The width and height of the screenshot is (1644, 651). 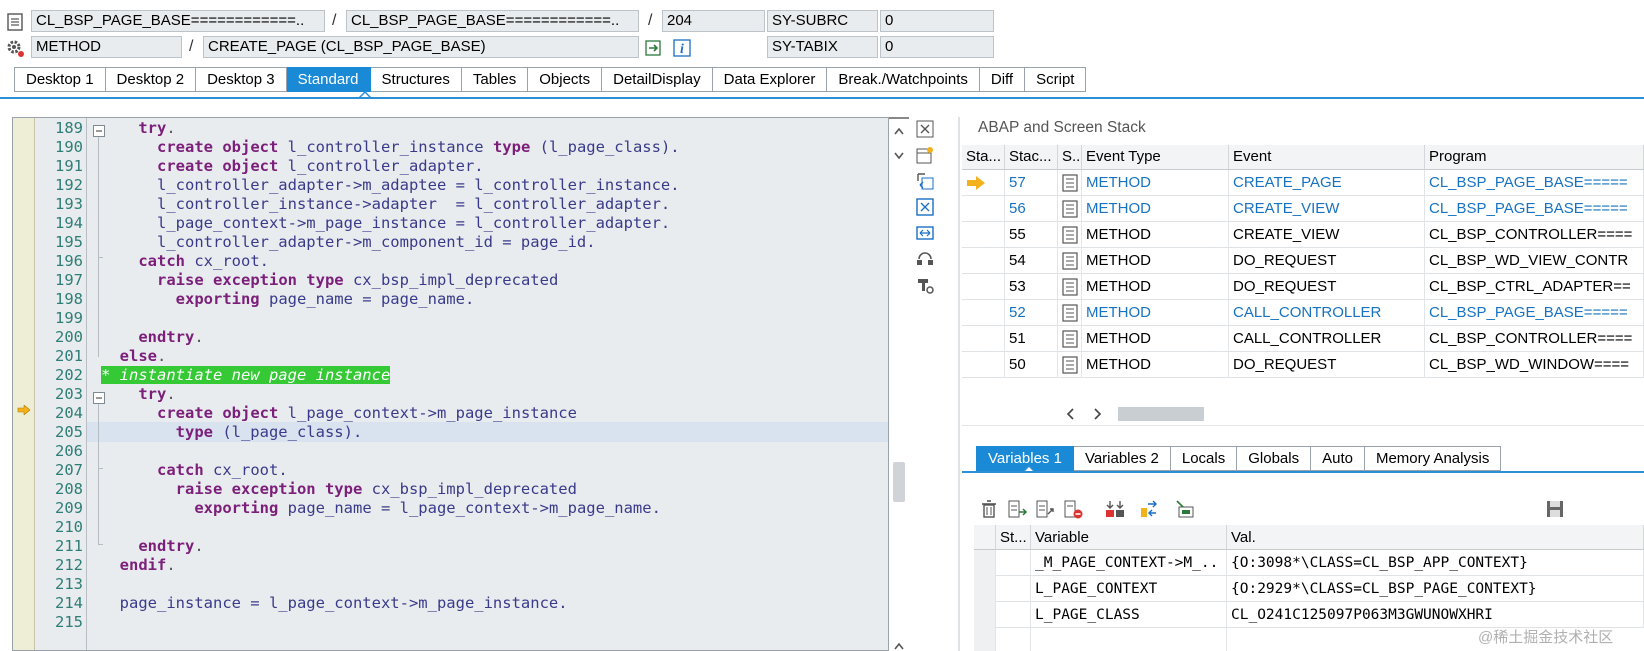 What do you see at coordinates (925, 129) in the screenshot?
I see `close-view-icon` at bounding box center [925, 129].